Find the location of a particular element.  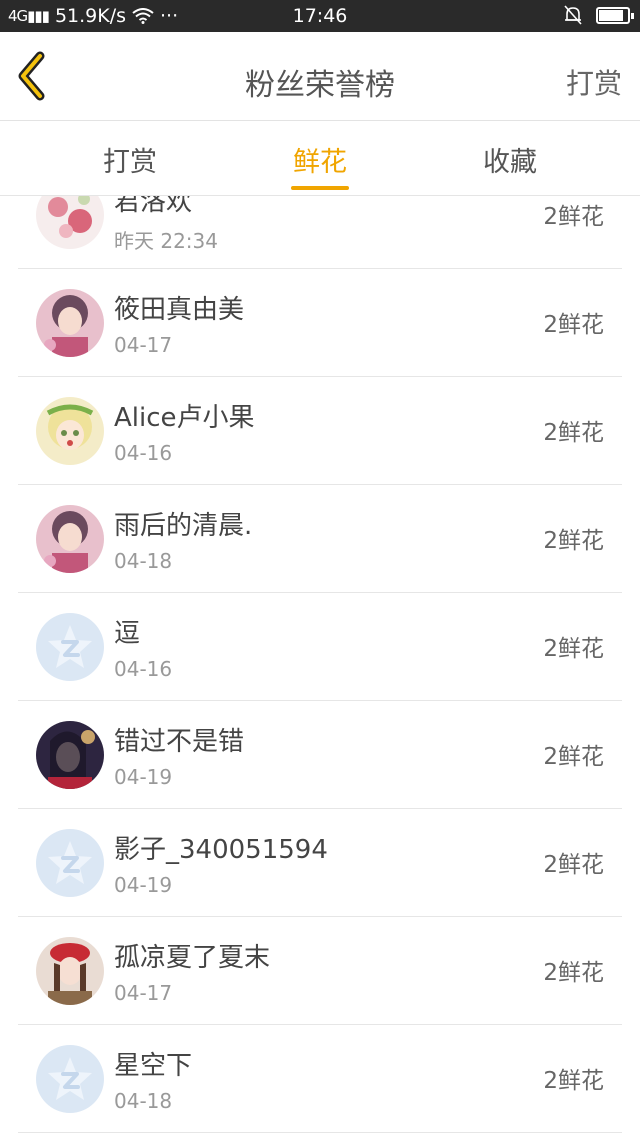

list-item: 影子_340051594 04-19 2鲜花 is located at coordinates (320, 863).